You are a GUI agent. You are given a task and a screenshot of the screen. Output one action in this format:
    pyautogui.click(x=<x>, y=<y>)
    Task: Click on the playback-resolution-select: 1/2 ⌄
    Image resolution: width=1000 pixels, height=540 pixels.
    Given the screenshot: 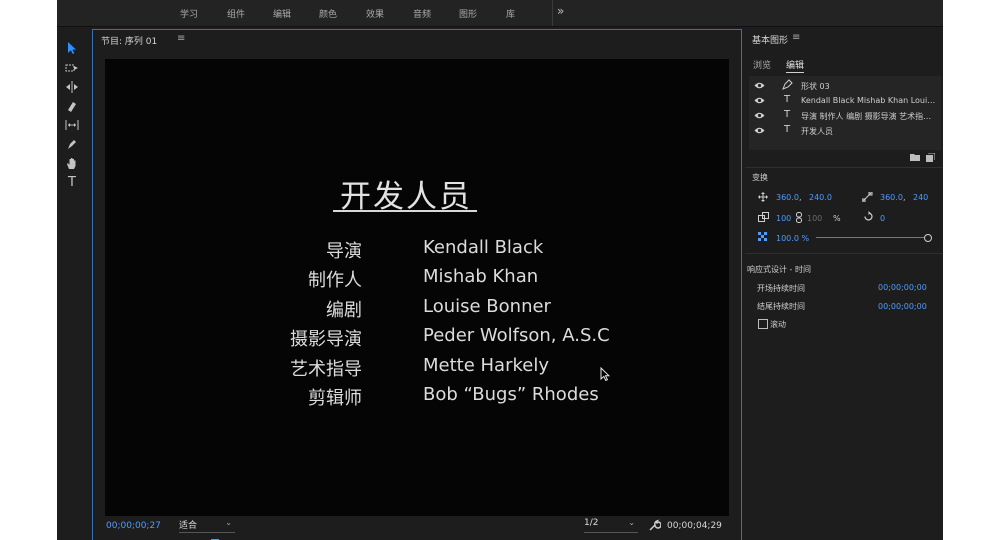 What is the action you would take?
    pyautogui.click(x=611, y=525)
    